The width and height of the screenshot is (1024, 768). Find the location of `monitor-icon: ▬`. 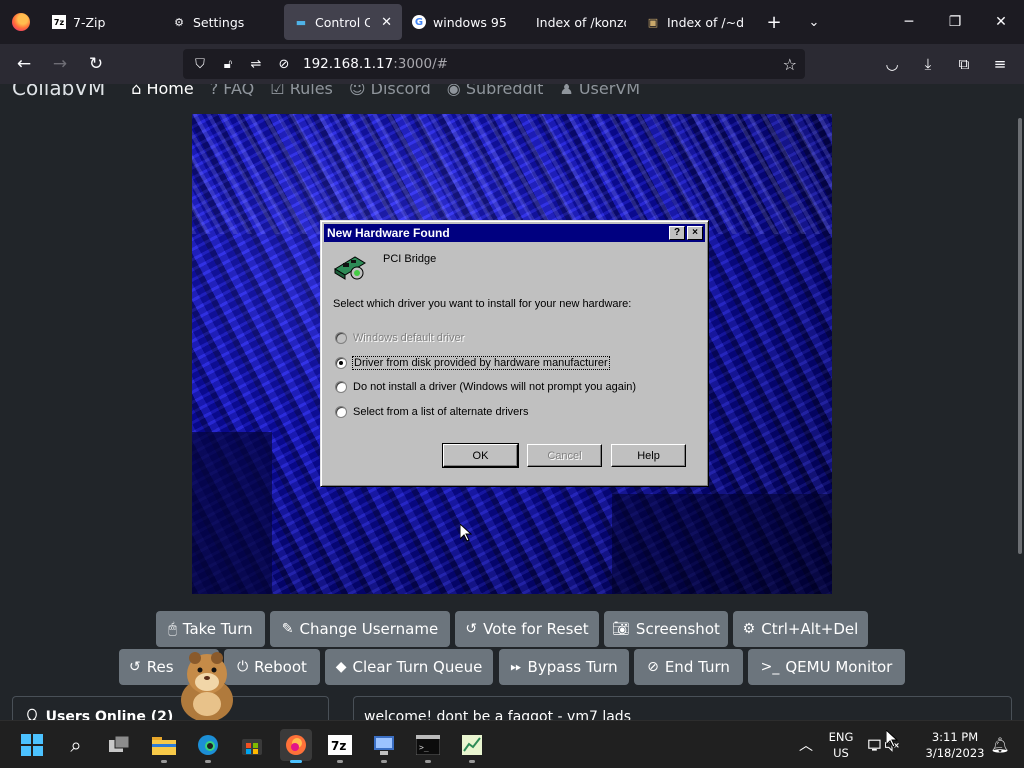

monitor-icon: ▬ is located at coordinates (301, 22).